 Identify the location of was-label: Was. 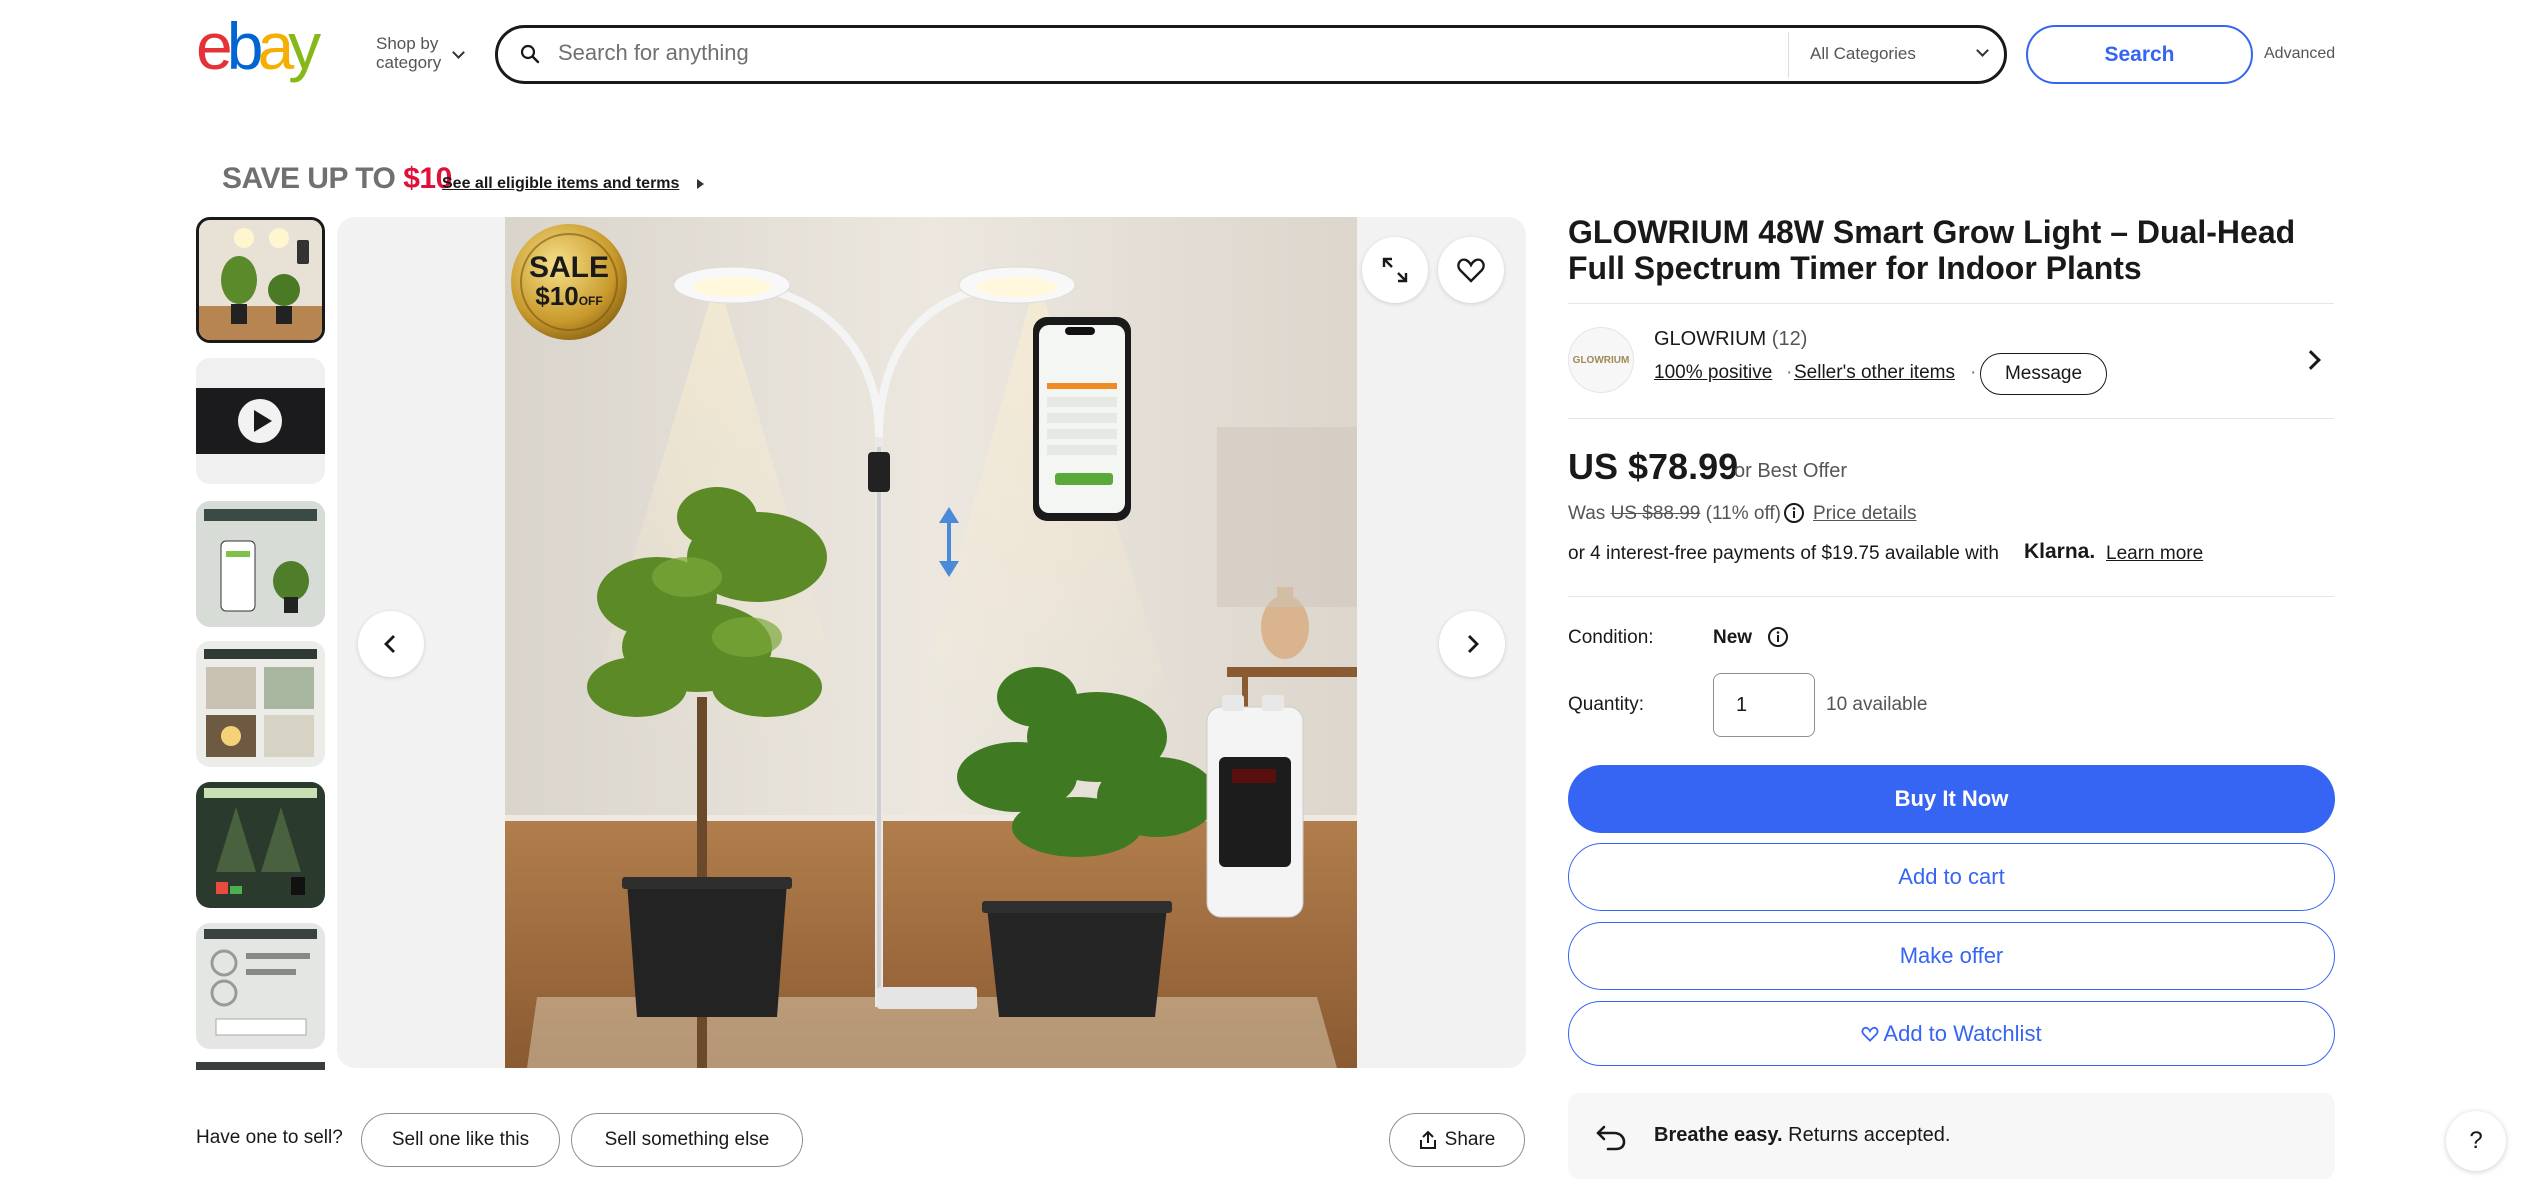
(1589, 513).